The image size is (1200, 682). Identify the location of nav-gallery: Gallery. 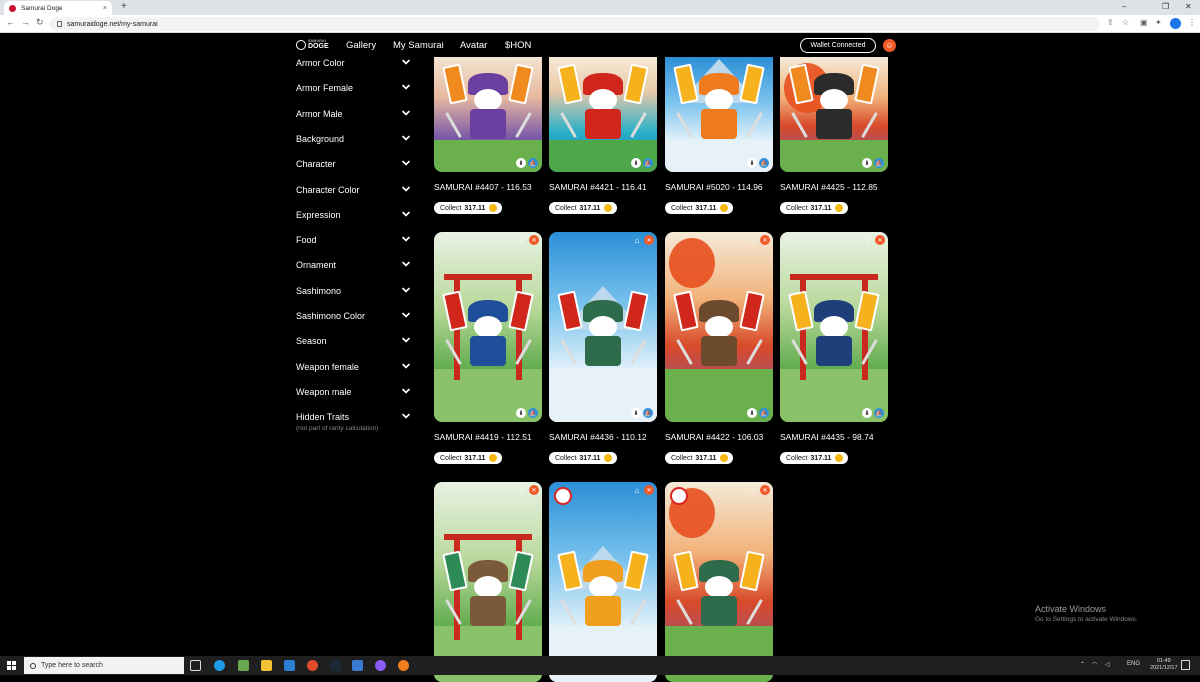
(361, 45).